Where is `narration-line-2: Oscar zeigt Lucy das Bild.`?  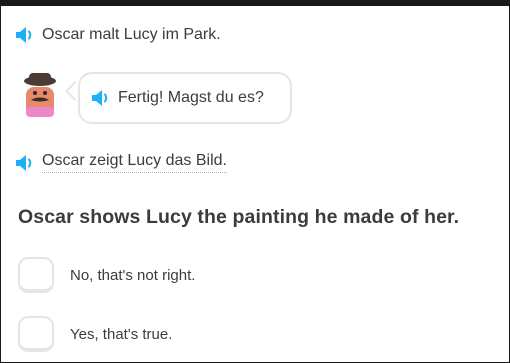
narration-line-2: Oscar zeigt Lucy das Bild. is located at coordinates (120, 162).